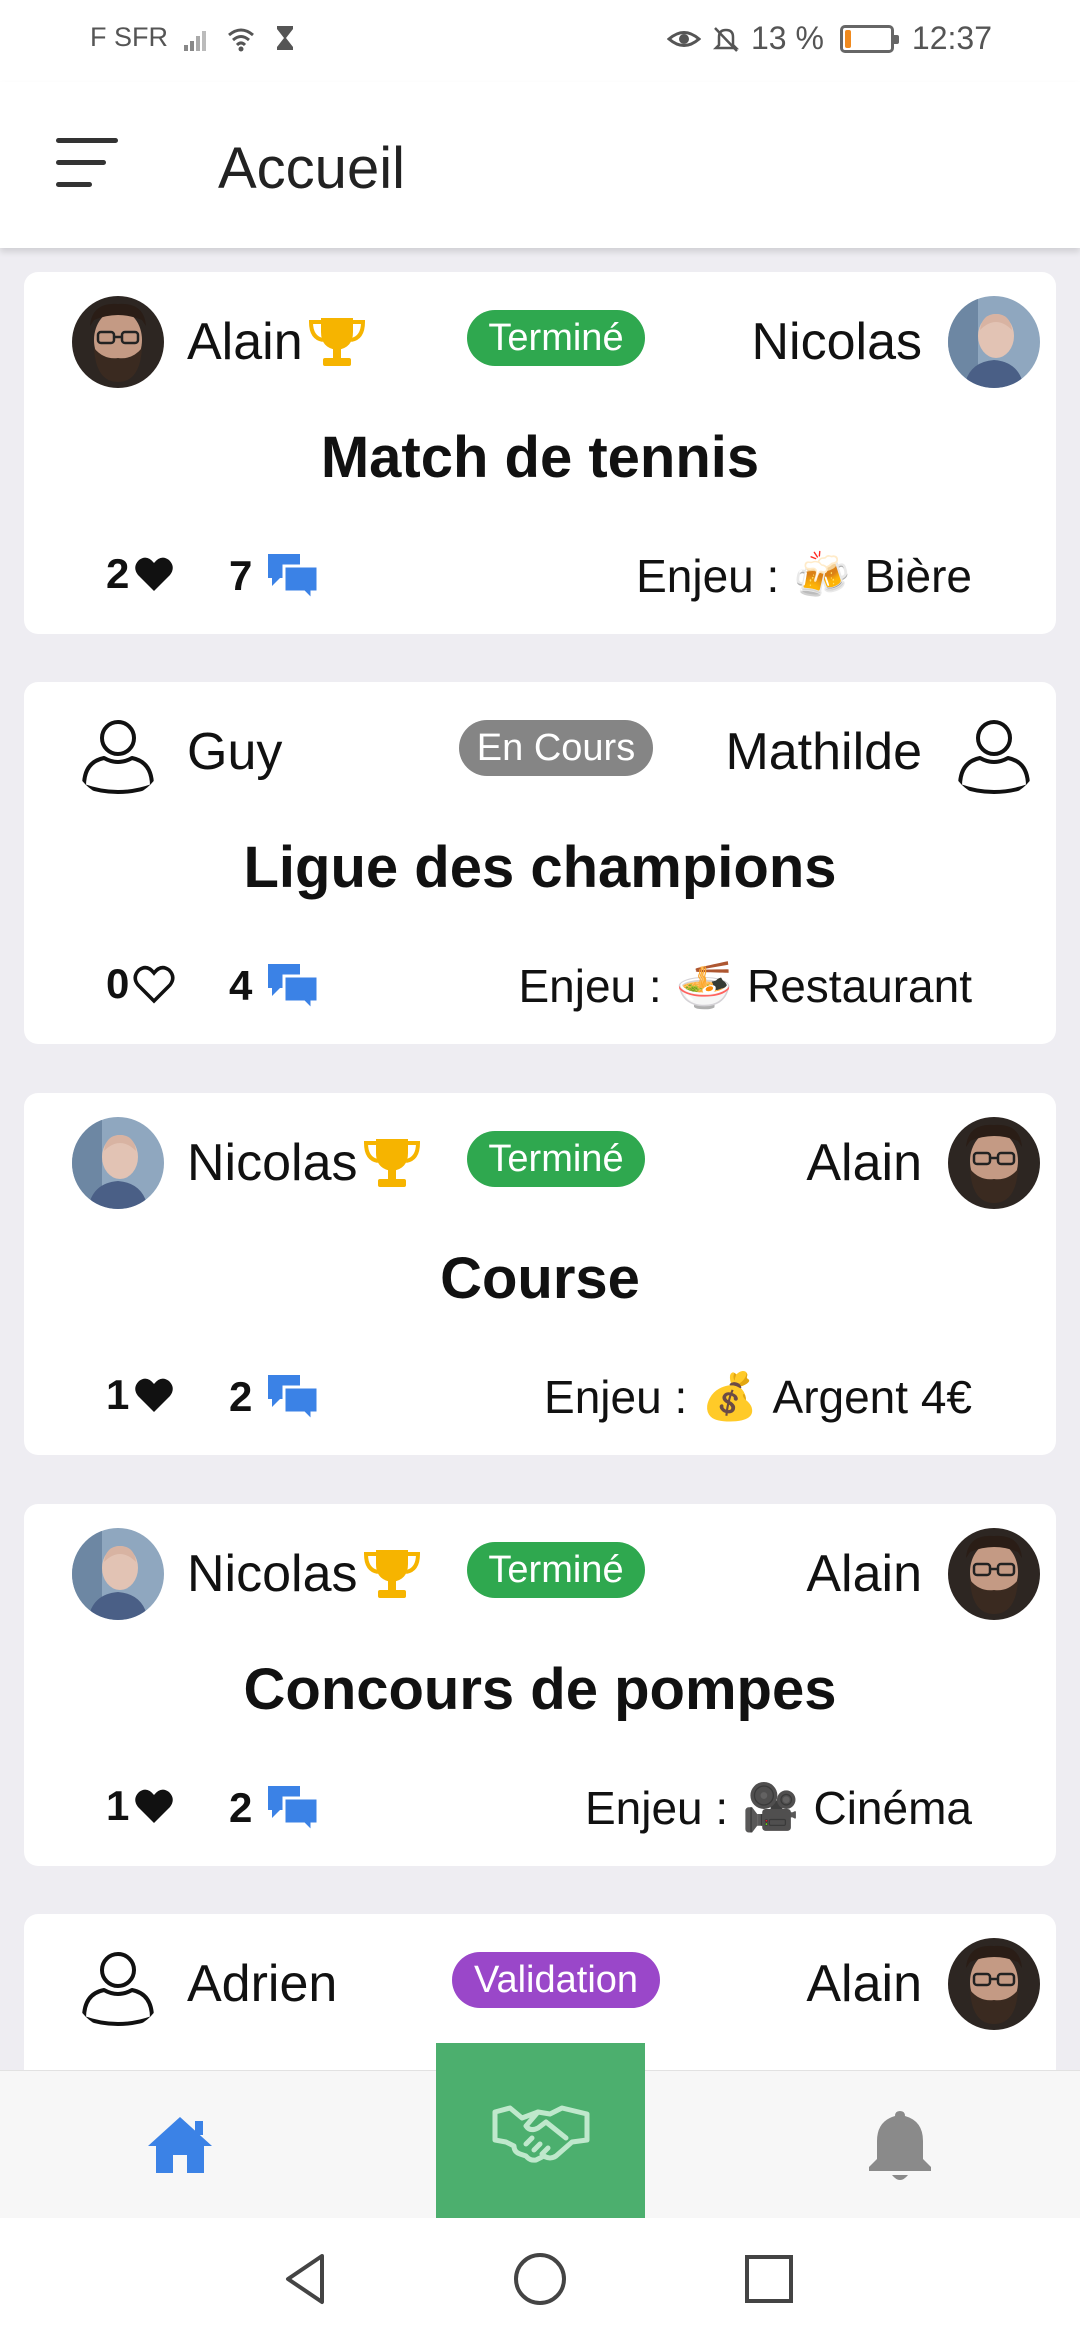 Image resolution: width=1080 pixels, height=2340 pixels. Describe the element at coordinates (704, 985) in the screenshot. I see `stake-emoji-icon: 🍜` at that location.